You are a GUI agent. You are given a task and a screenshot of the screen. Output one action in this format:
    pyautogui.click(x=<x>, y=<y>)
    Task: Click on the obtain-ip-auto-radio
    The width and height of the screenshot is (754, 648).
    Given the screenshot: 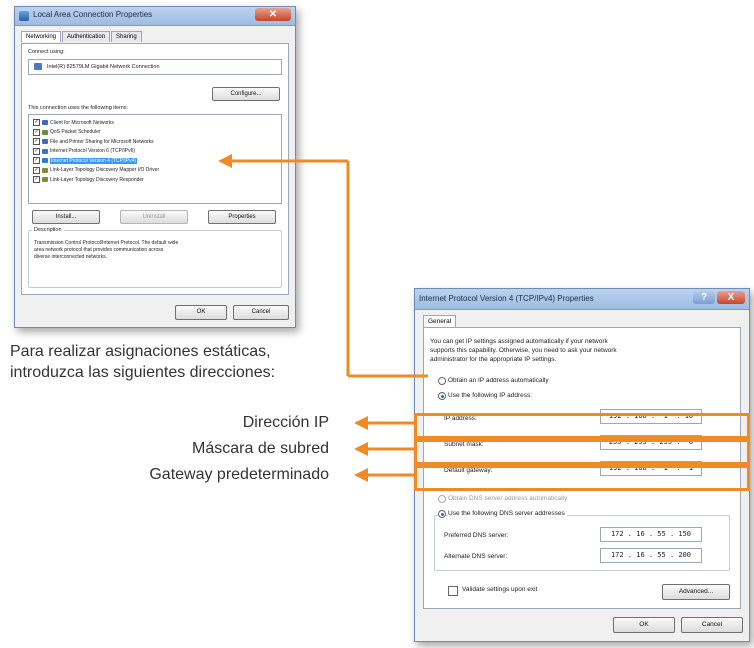 What is the action you would take?
    pyautogui.click(x=442, y=381)
    